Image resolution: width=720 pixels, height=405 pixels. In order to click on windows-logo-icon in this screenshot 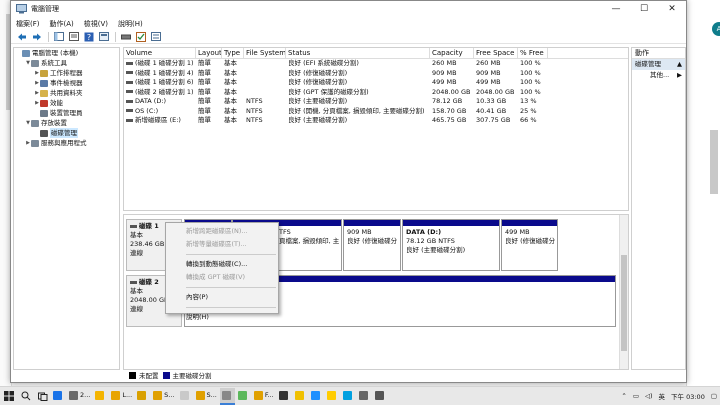, I will do `click(8, 396)`.